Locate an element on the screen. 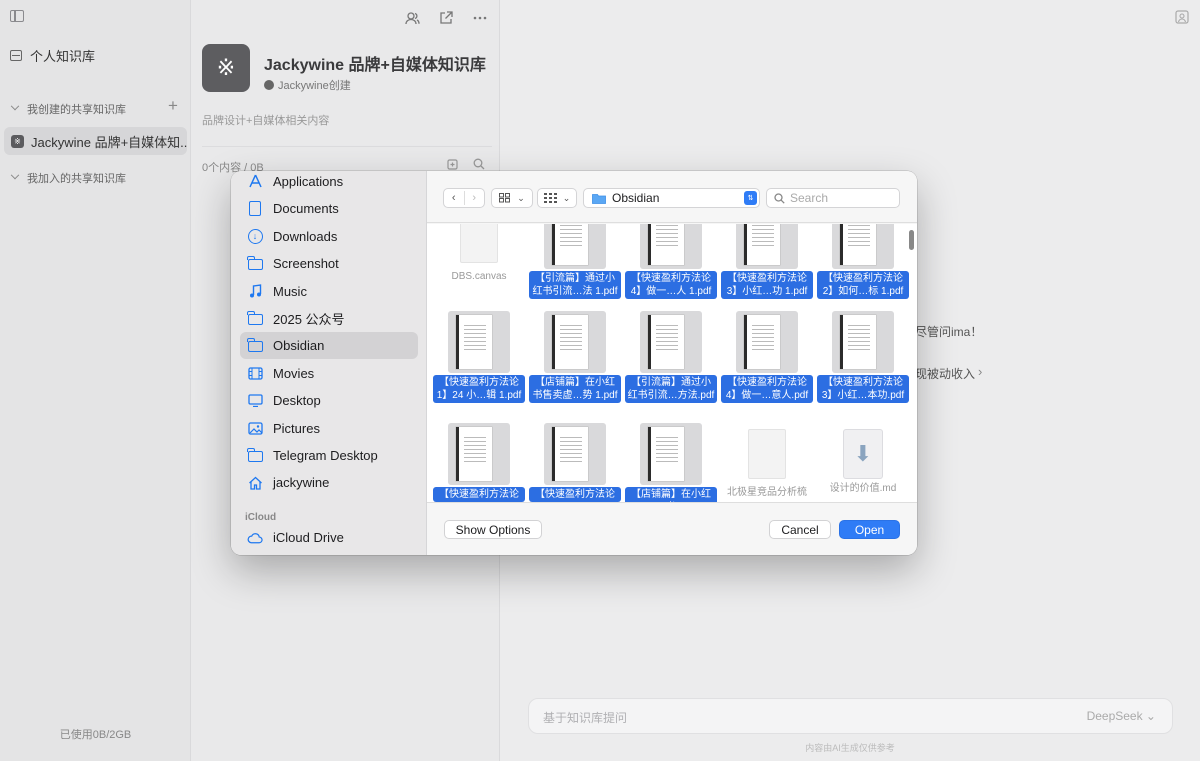 Image resolution: width=1200 pixels, height=761 pixels. file-item: 【店铺篇】在小红书售卖虚…势 1.pdf is located at coordinates (575, 357).